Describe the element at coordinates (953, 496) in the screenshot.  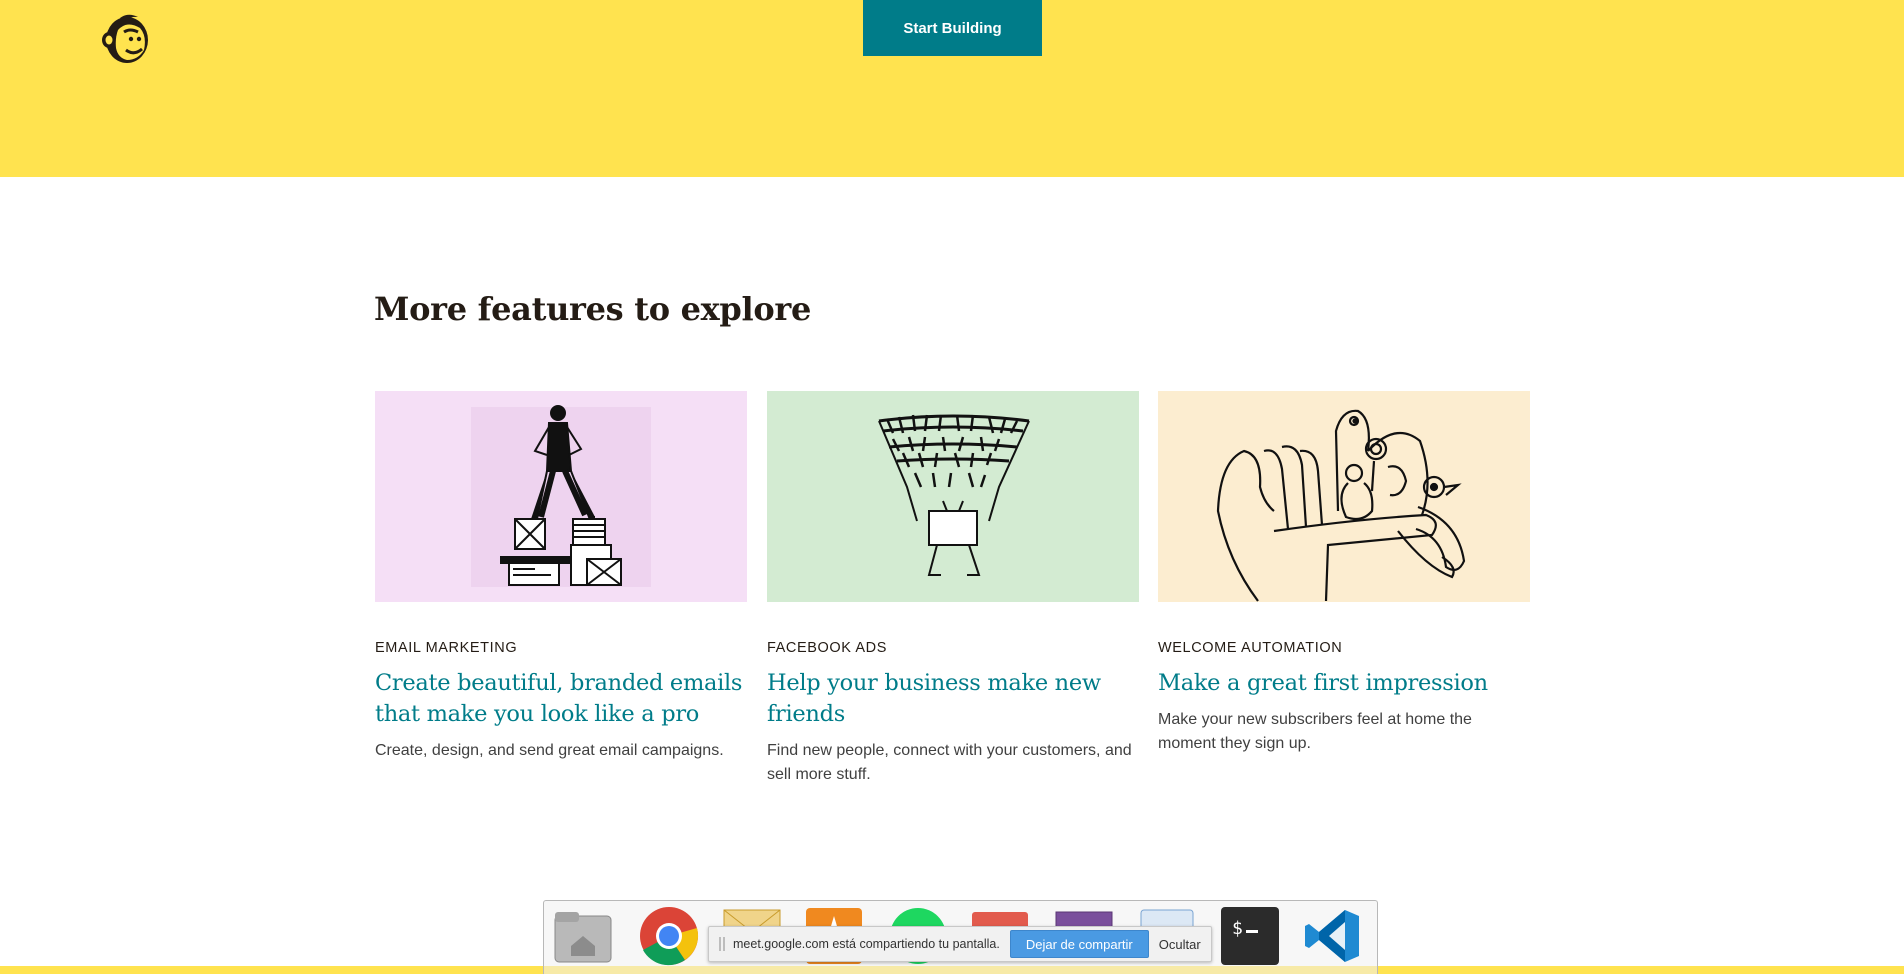
I see `people-funnel-illustration` at that location.